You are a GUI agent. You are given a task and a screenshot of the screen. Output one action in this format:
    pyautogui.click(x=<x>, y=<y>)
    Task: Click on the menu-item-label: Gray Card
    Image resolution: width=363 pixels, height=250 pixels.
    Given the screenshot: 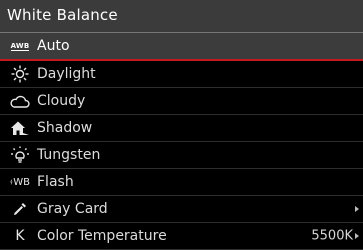 What is the action you would take?
    pyautogui.click(x=72, y=209)
    